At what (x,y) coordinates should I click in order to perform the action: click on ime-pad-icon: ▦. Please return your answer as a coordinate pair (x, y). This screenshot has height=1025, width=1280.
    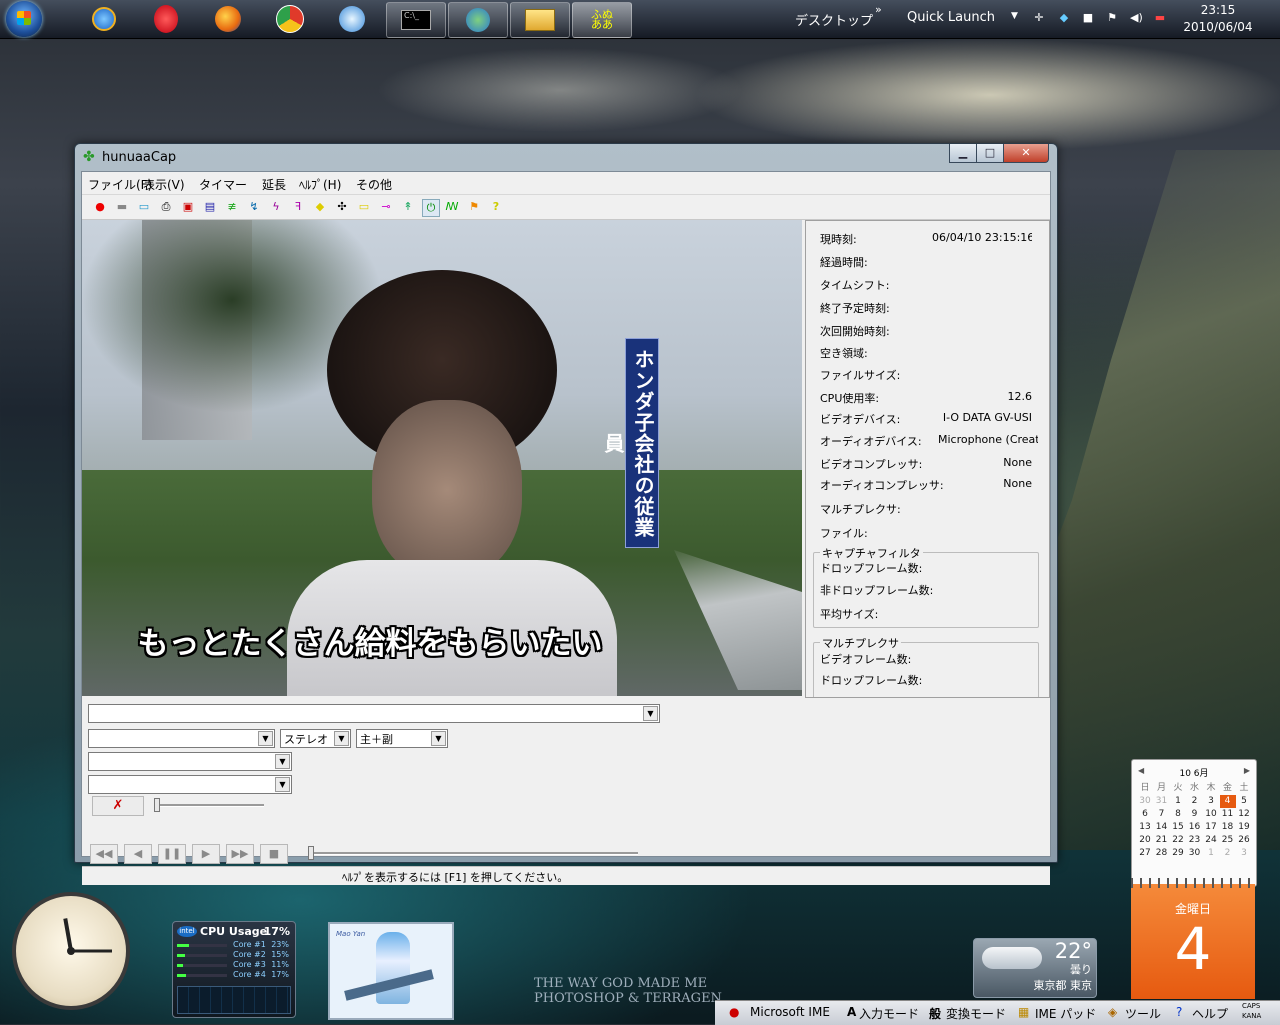
    Looking at the image, I should click on (1023, 1012).